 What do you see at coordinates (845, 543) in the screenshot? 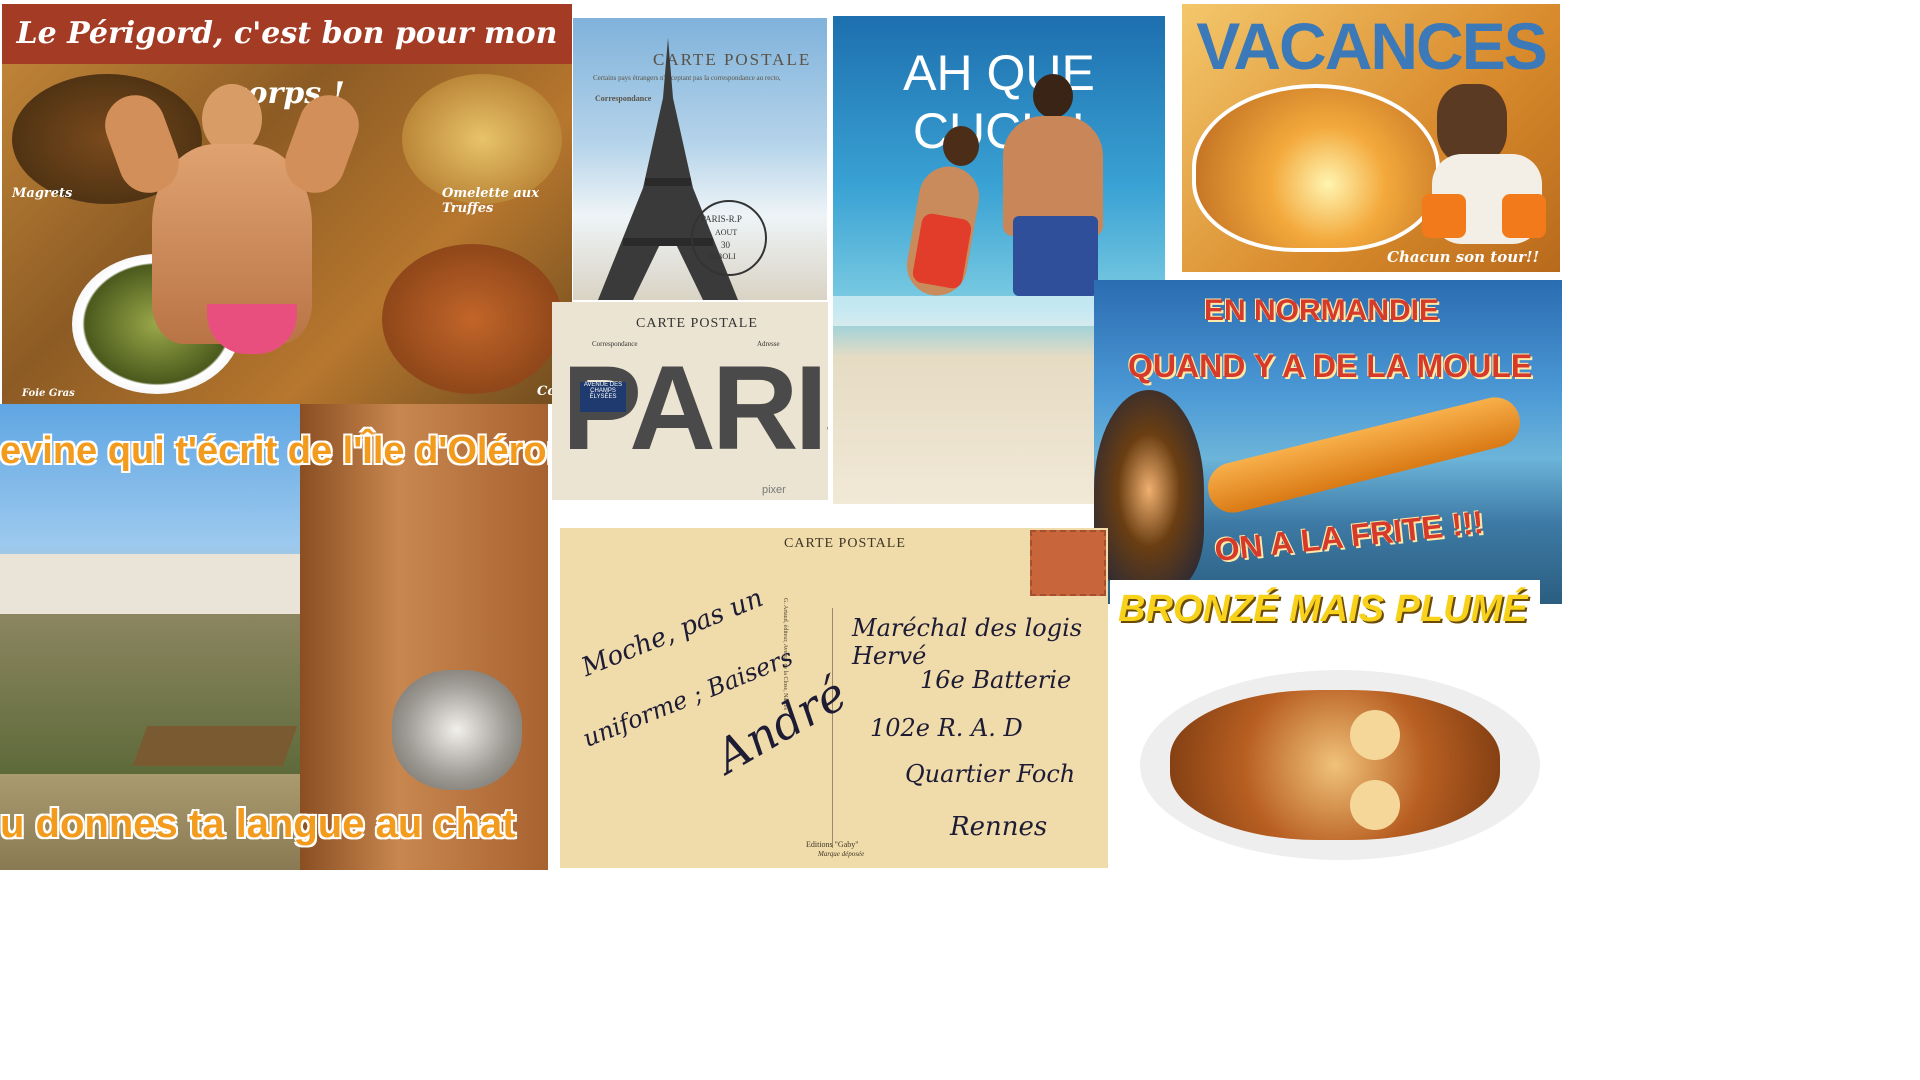
I see `rennes-header: CARTE POSTALE` at bounding box center [845, 543].